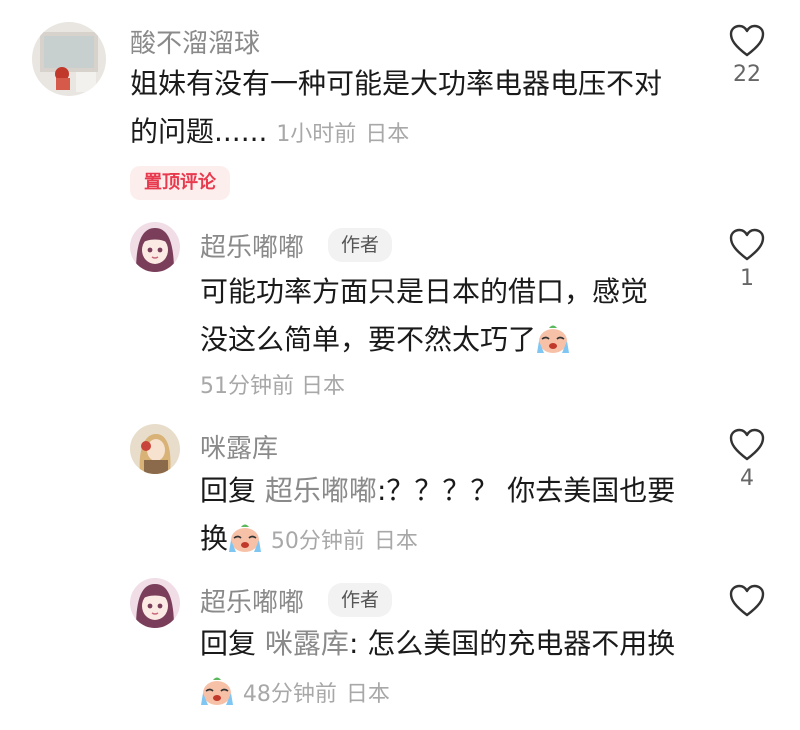  I want to click on reply-2-text-line1-row: 回复 超乐嘟嘟:？？？？ 你去美国也要, so click(460, 491).